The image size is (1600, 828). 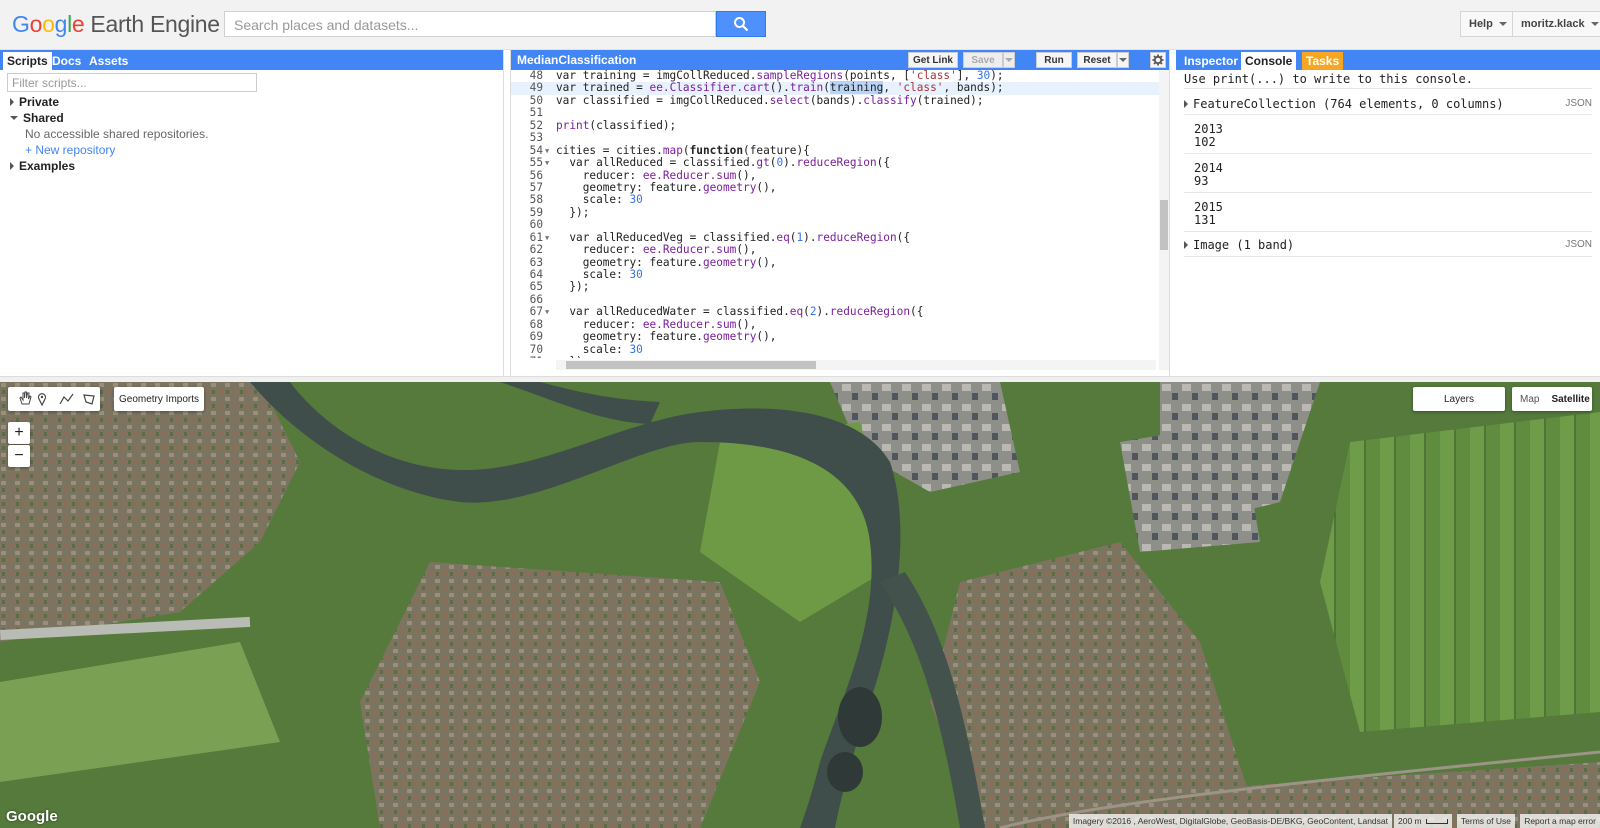 What do you see at coordinates (116, 24) in the screenshot?
I see `earth-engine-logo: Google Earth Engine` at bounding box center [116, 24].